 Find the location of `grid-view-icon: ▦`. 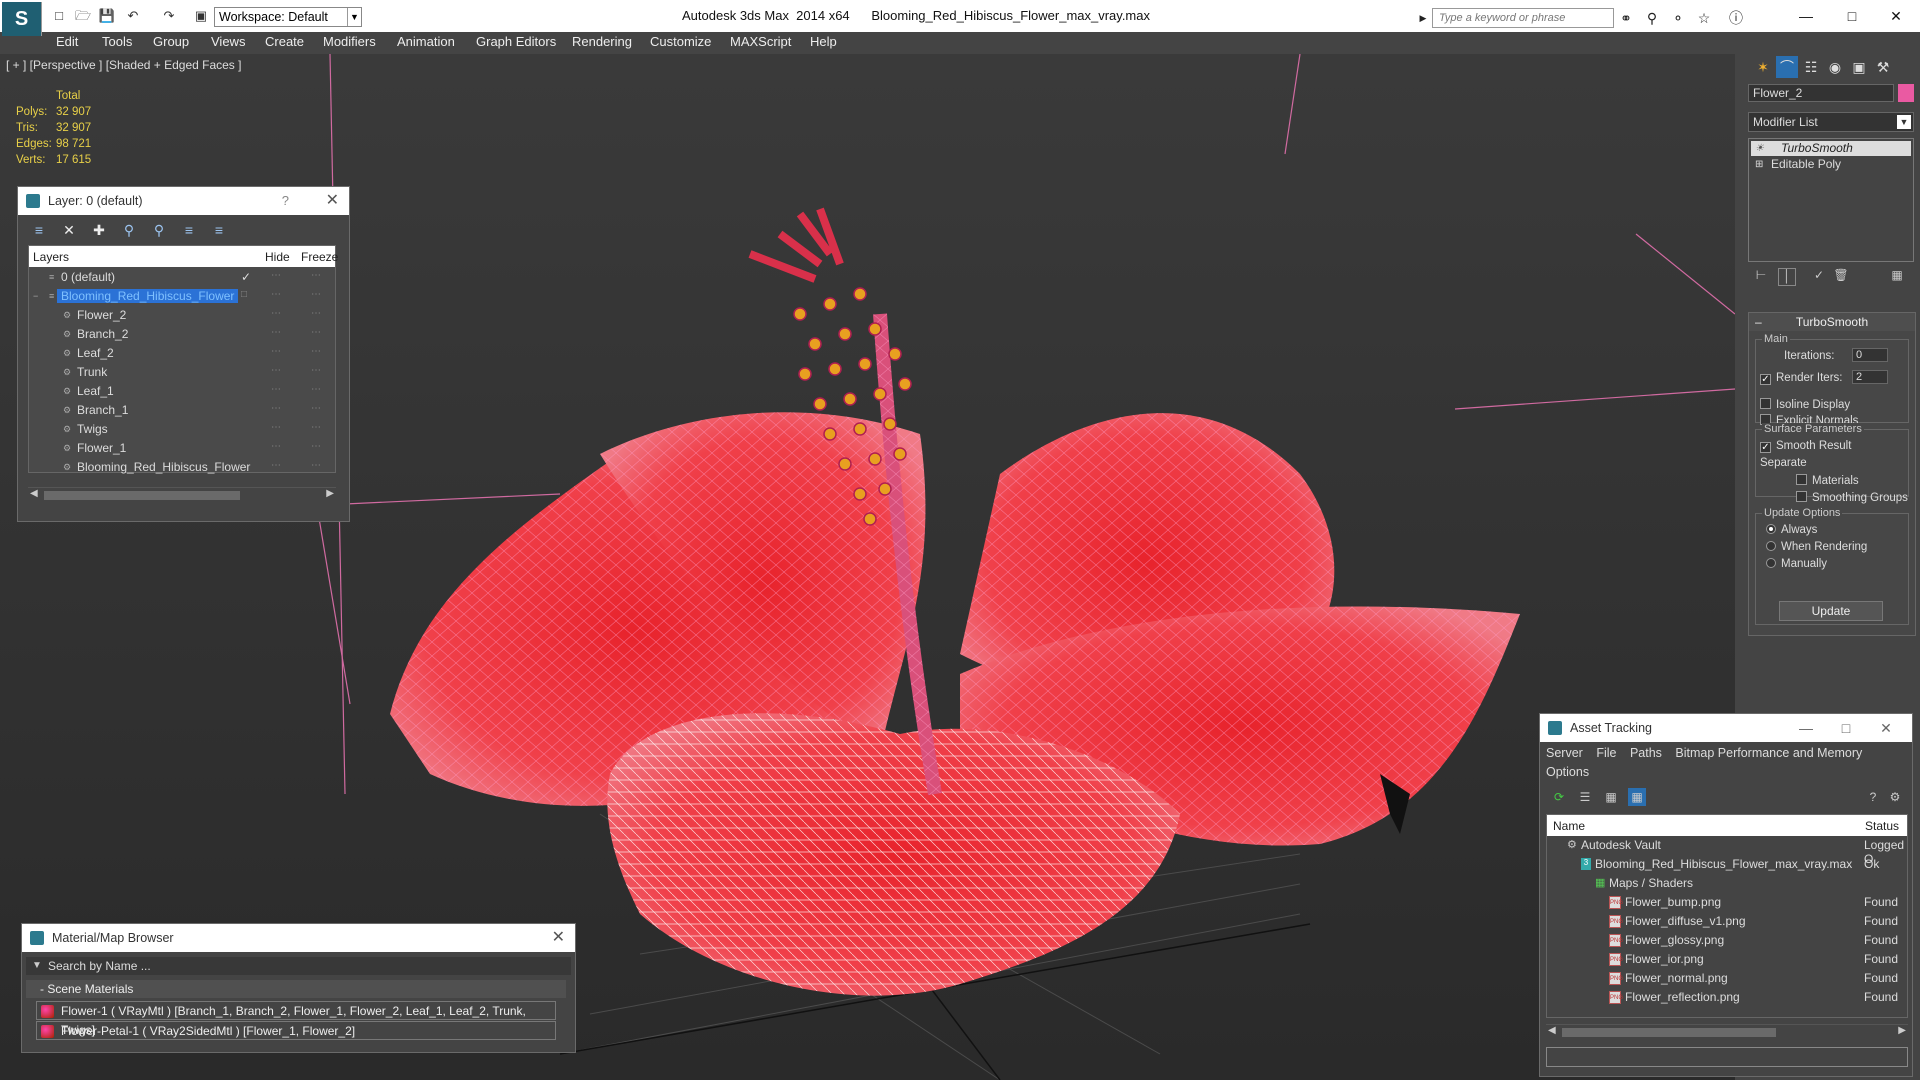

grid-view-icon: ▦ is located at coordinates (1637, 797).